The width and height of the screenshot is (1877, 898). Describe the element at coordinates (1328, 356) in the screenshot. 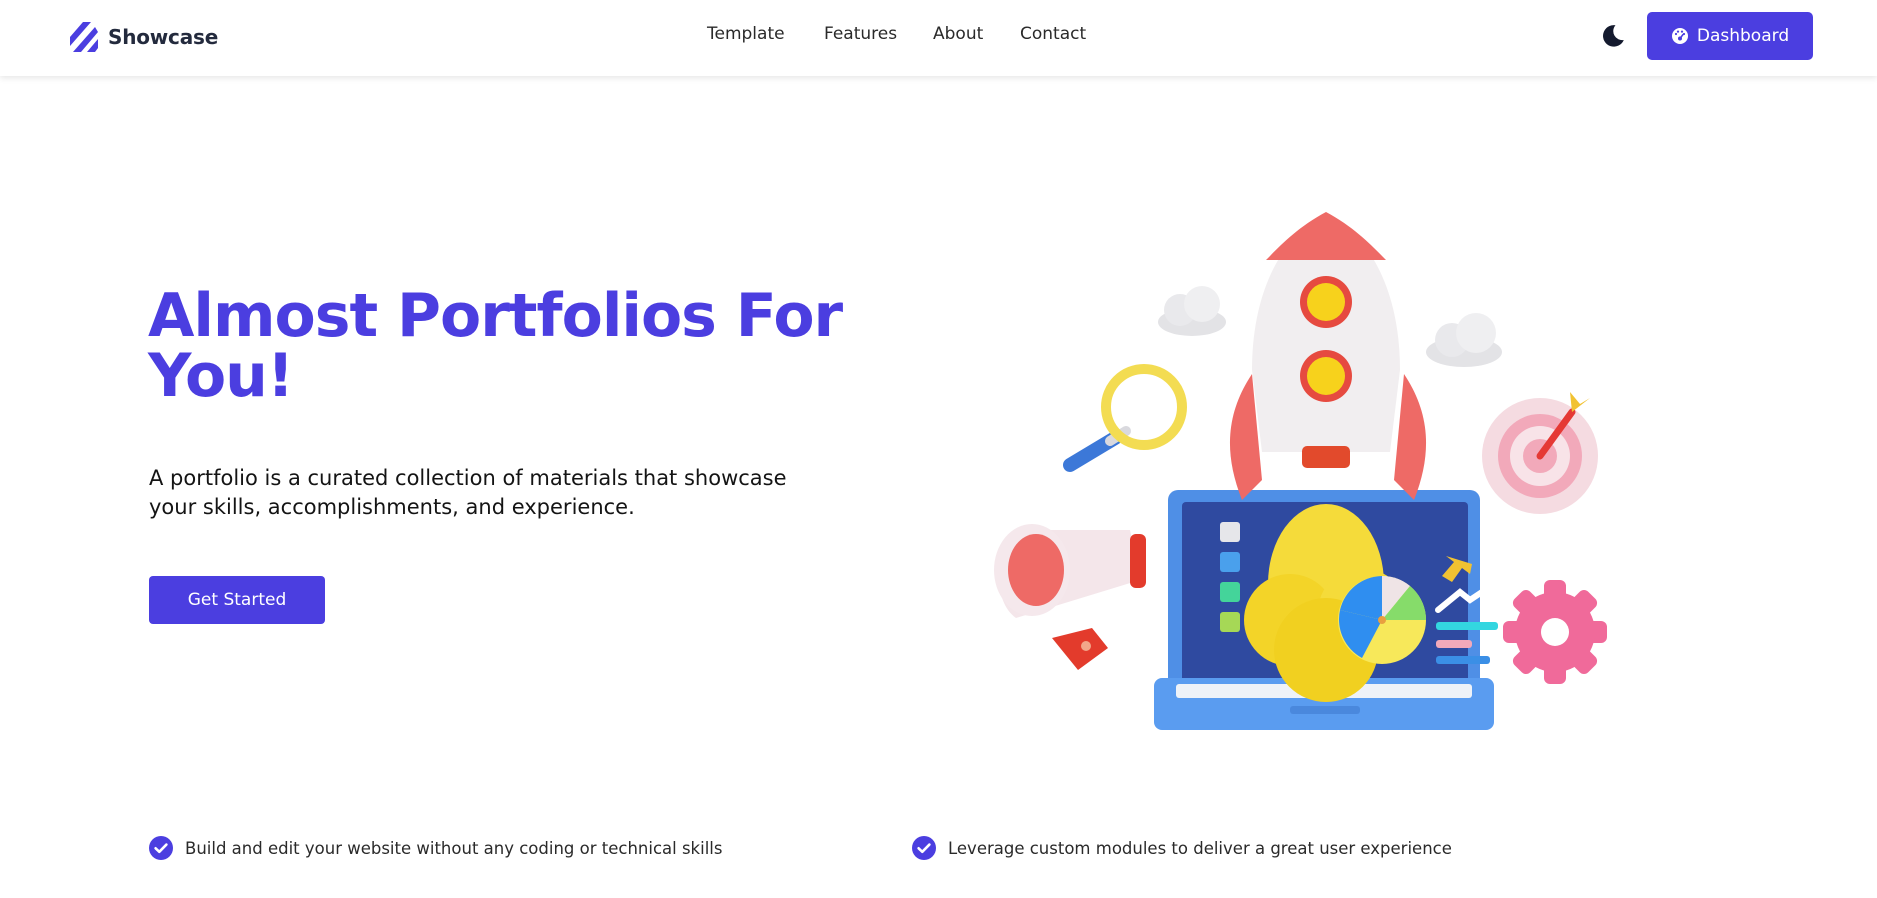

I see `rocket-icon` at that location.